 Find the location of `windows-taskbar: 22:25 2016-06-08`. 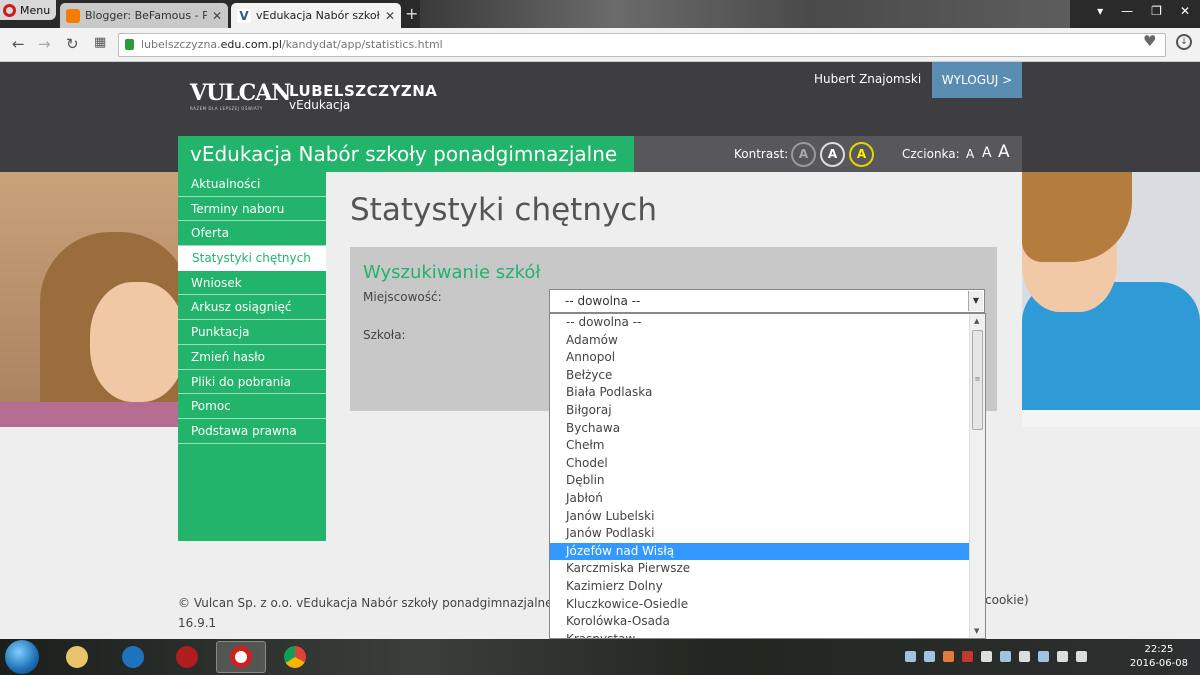

windows-taskbar: 22:25 2016-06-08 is located at coordinates (600, 657).